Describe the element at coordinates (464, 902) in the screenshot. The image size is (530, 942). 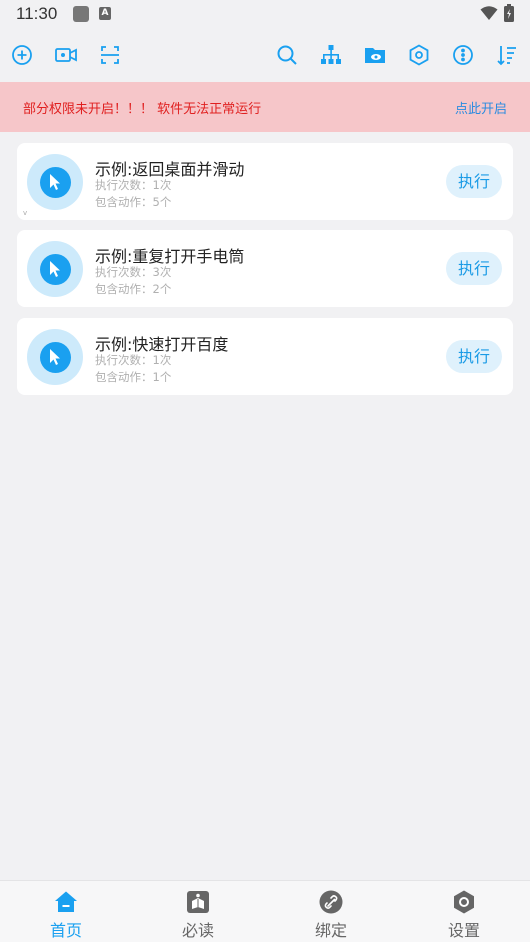
I see `settings-icon` at that location.